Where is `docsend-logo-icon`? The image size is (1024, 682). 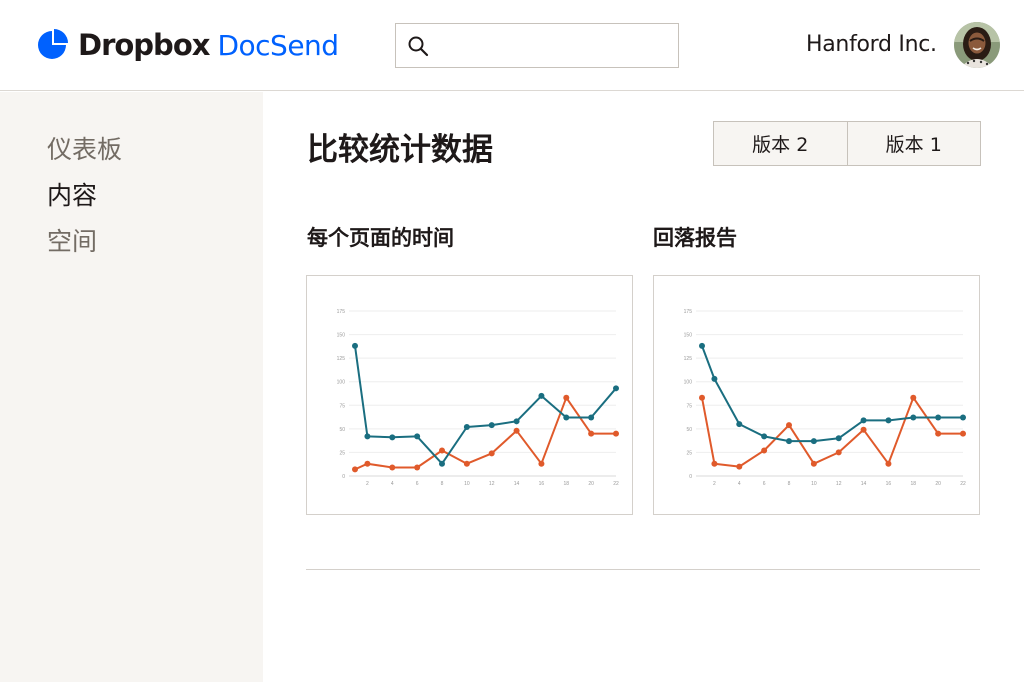
docsend-logo-icon is located at coordinates (53, 44).